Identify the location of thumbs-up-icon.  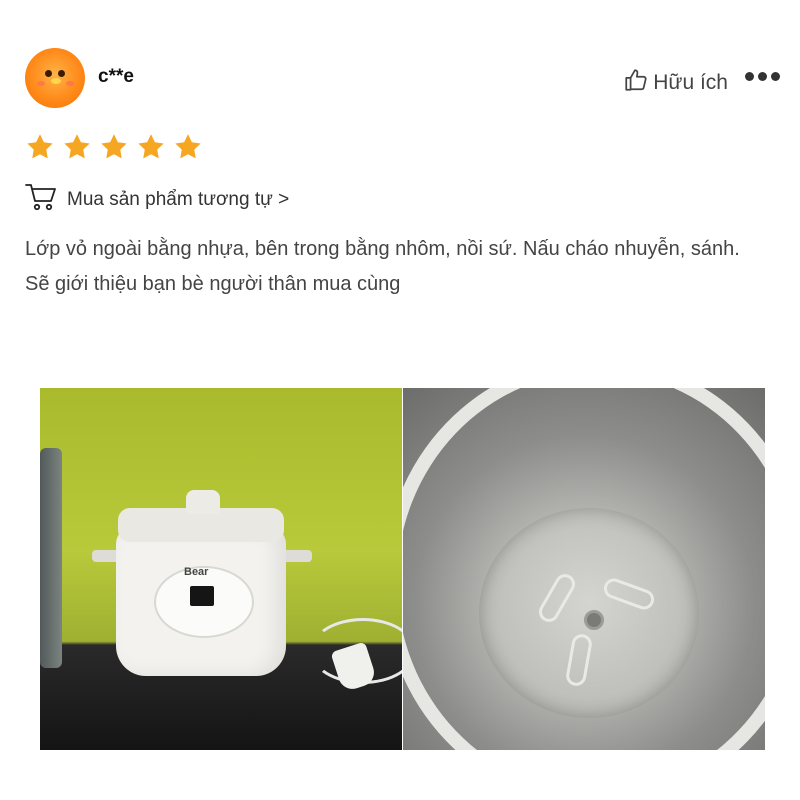
(636, 83).